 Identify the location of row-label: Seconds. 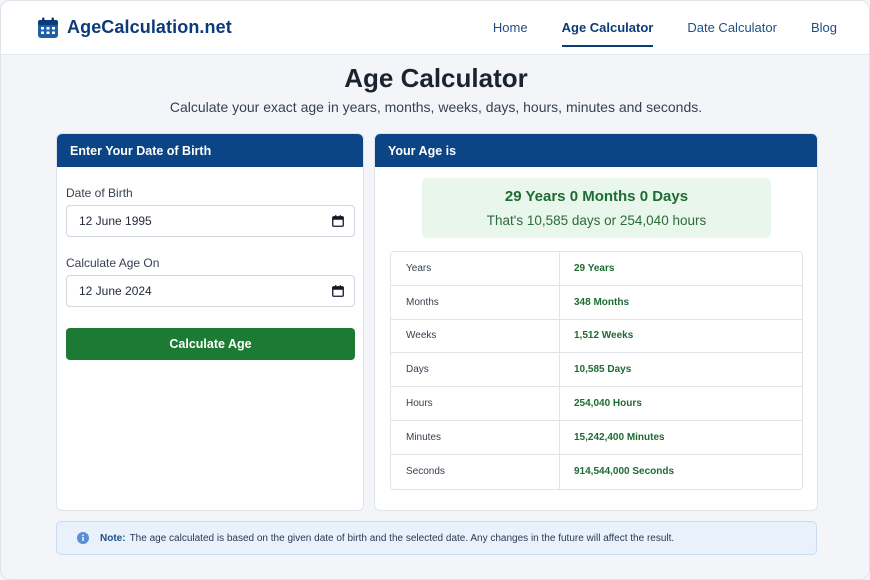
(475, 471).